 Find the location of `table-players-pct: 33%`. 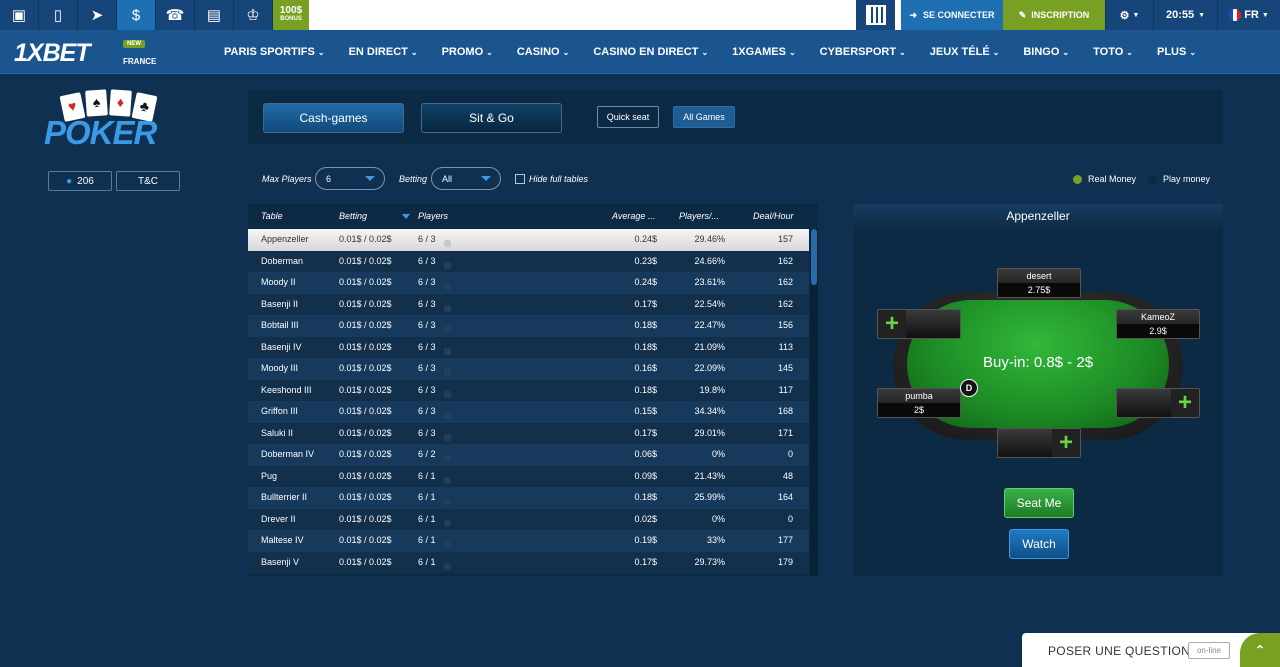

table-players-pct: 33% is located at coordinates (715, 540).